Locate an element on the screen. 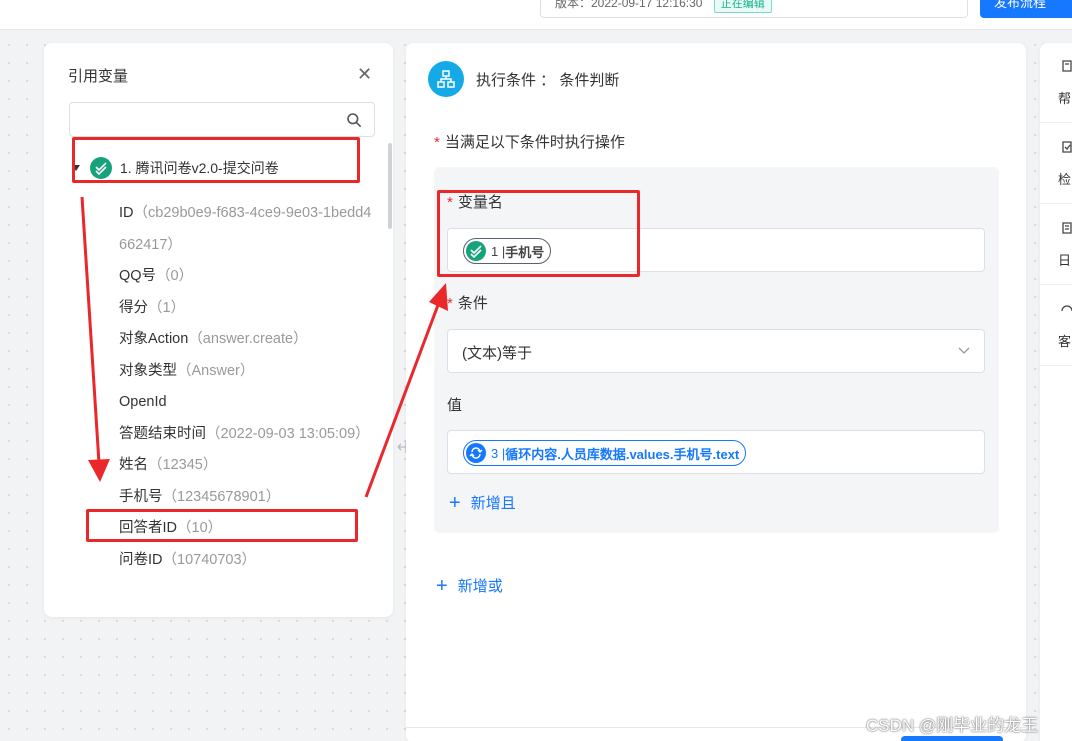 This screenshot has height=741, width=1072. rail-item-log: 日 is located at coordinates (1056, 245).